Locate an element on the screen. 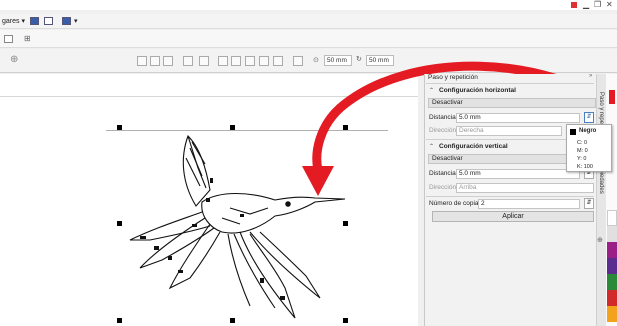 The image size is (617, 326). collapse-vertical-icon: ⌃ is located at coordinates (431, 146).